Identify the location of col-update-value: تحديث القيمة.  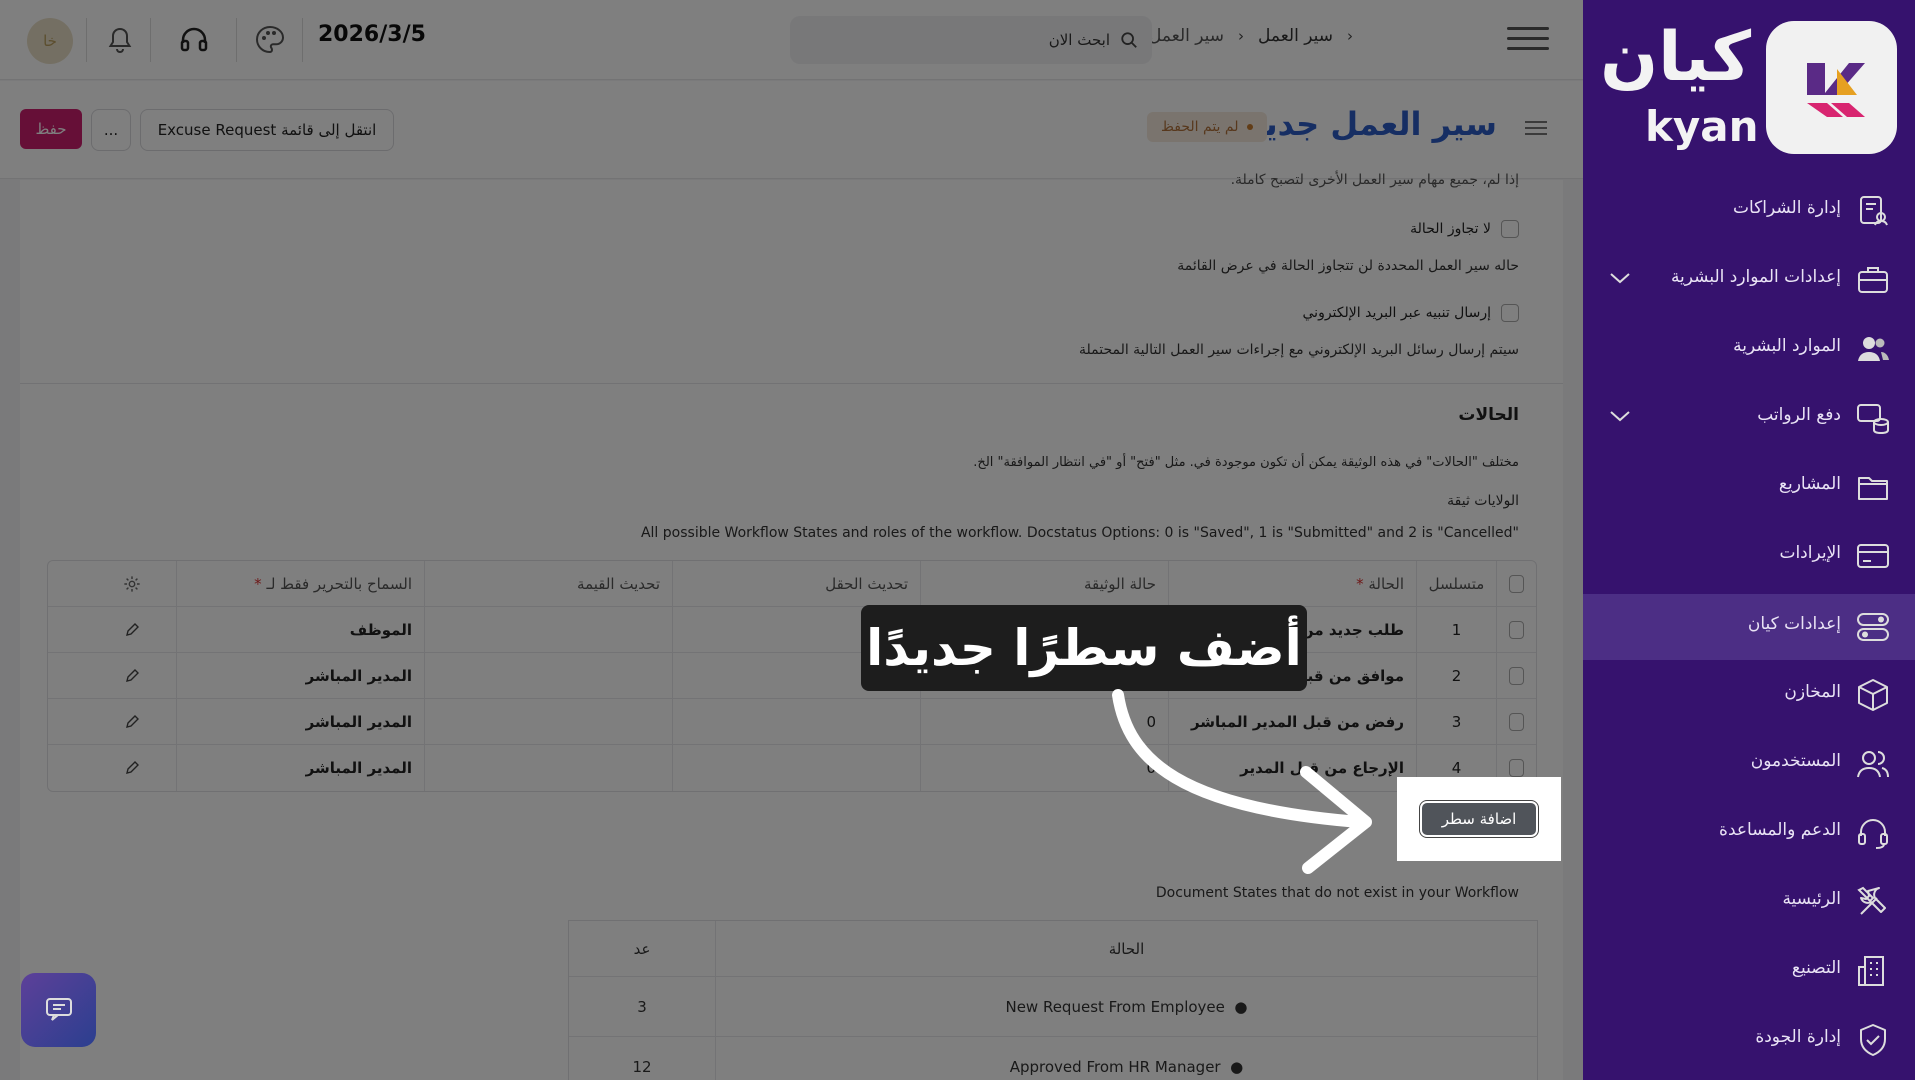
(548, 584).